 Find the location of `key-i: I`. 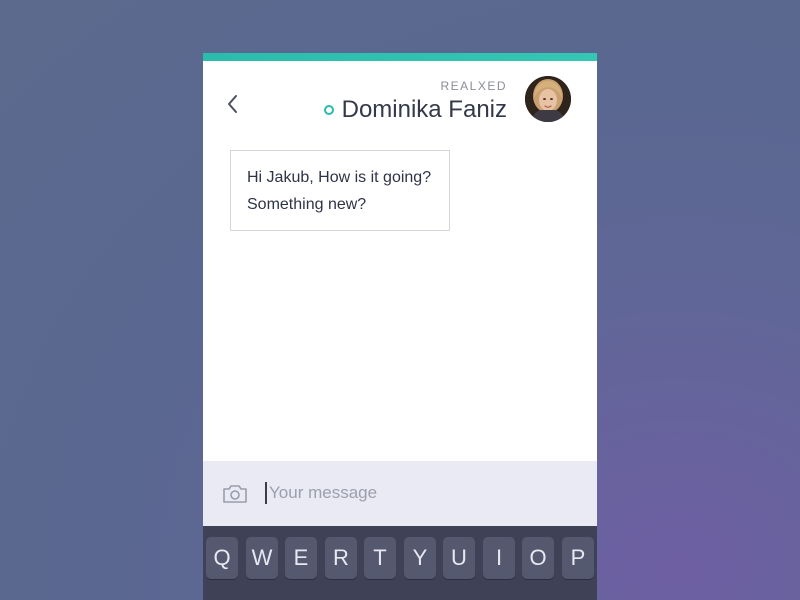

key-i: I is located at coordinates (499, 558).